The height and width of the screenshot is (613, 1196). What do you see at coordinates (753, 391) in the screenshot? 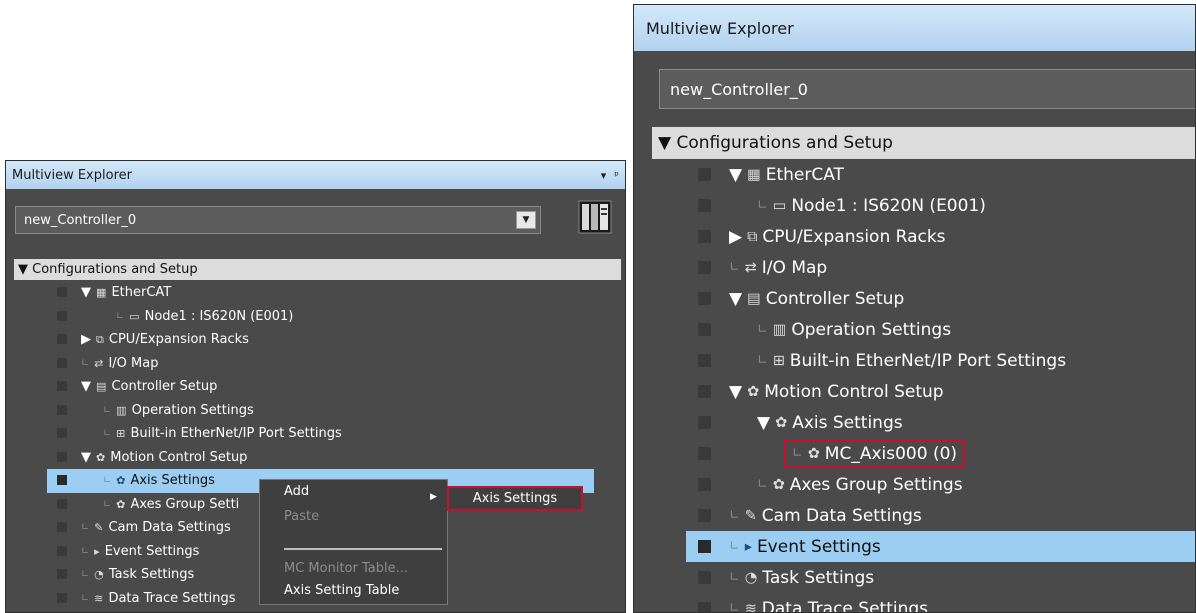
I see `motion-gear-icon: ✿` at bounding box center [753, 391].